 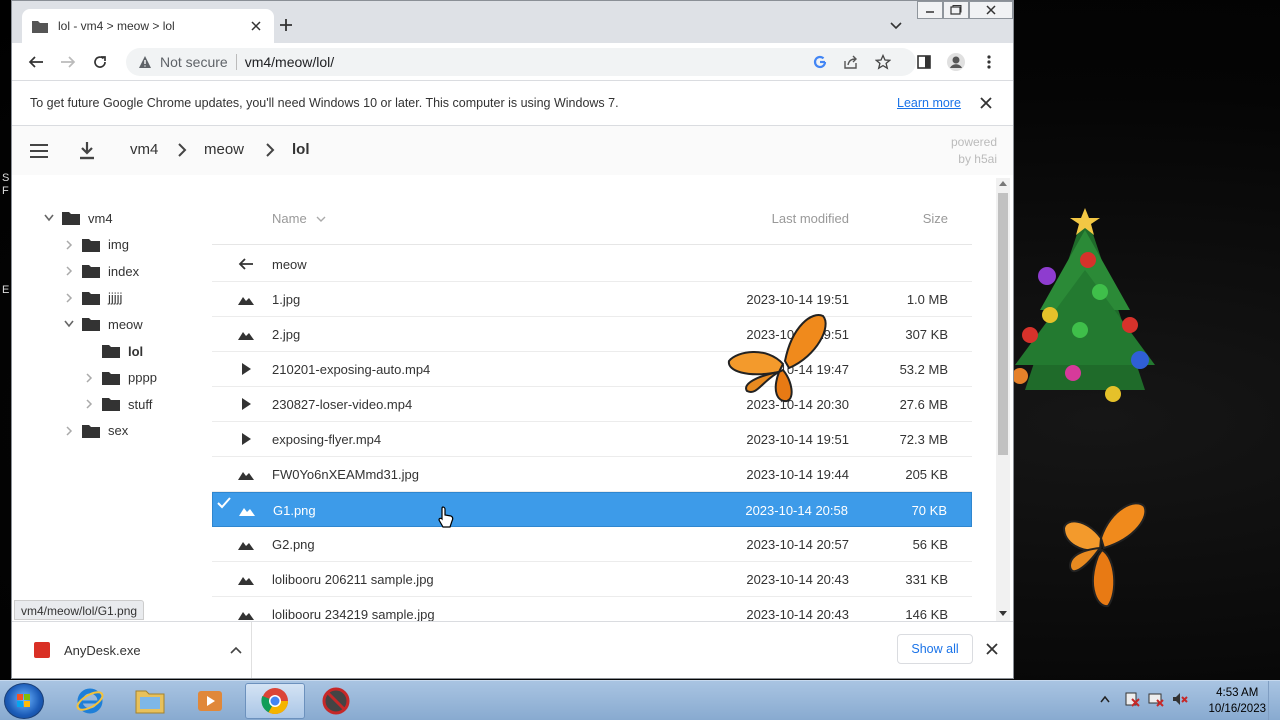 What do you see at coordinates (336, 701) in the screenshot?
I see `taskbar-app-blocked` at bounding box center [336, 701].